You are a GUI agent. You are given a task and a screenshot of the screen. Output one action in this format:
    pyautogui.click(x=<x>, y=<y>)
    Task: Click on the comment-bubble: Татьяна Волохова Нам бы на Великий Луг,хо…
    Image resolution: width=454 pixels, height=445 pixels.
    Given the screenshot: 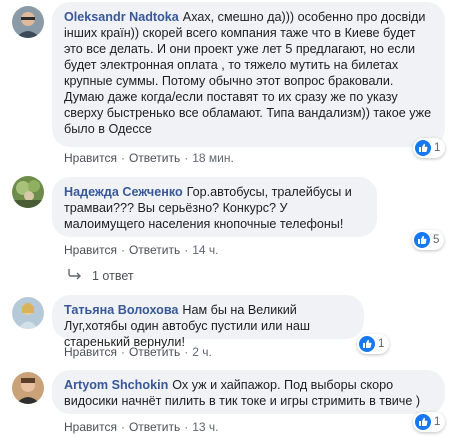 What is the action you would take?
    pyautogui.click(x=208, y=322)
    